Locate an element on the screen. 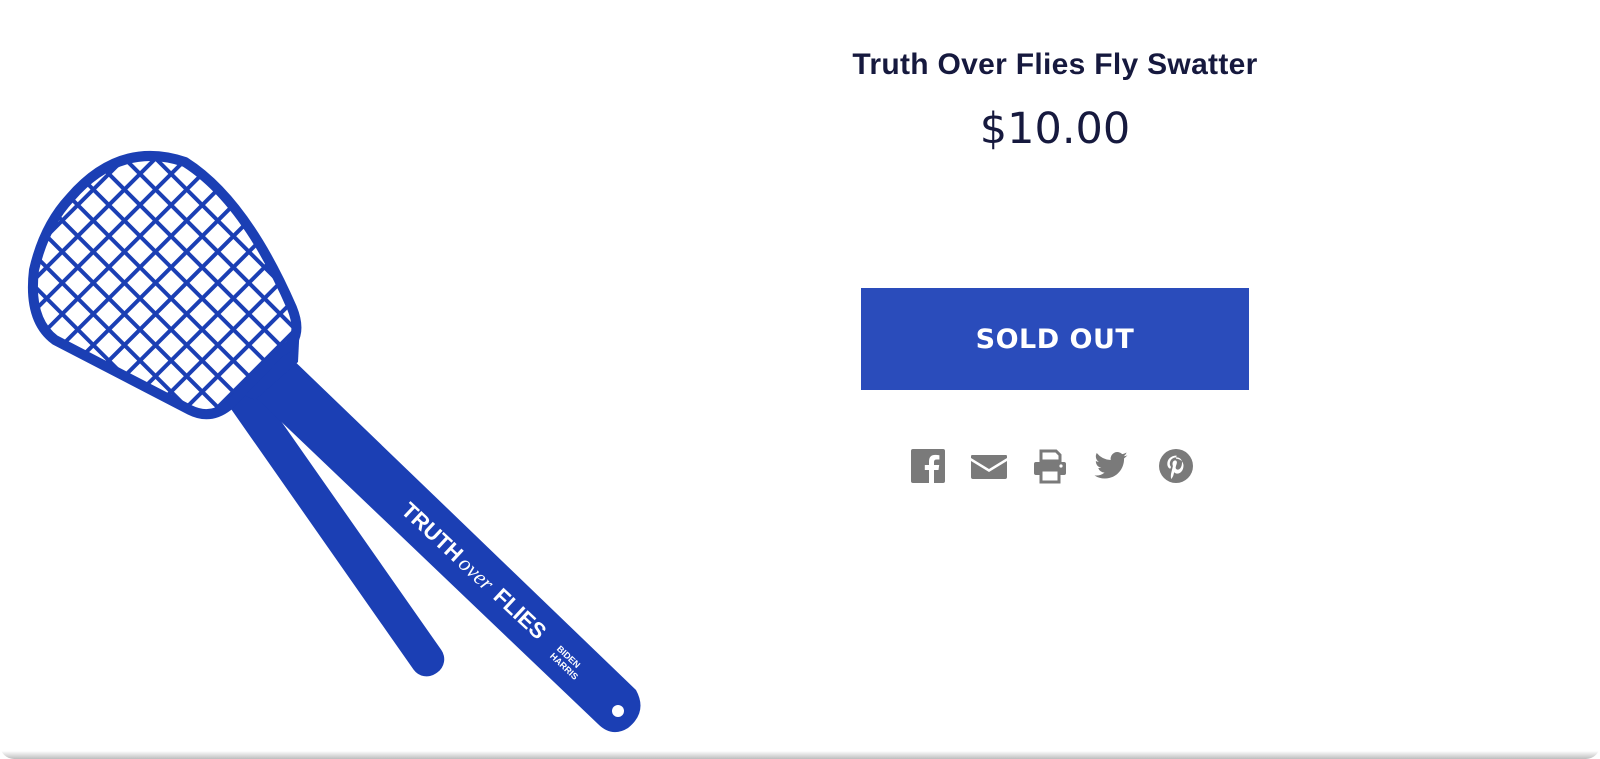 This screenshot has width=1600, height=759. sold-out-button: SOLD OUT is located at coordinates (1055, 339).